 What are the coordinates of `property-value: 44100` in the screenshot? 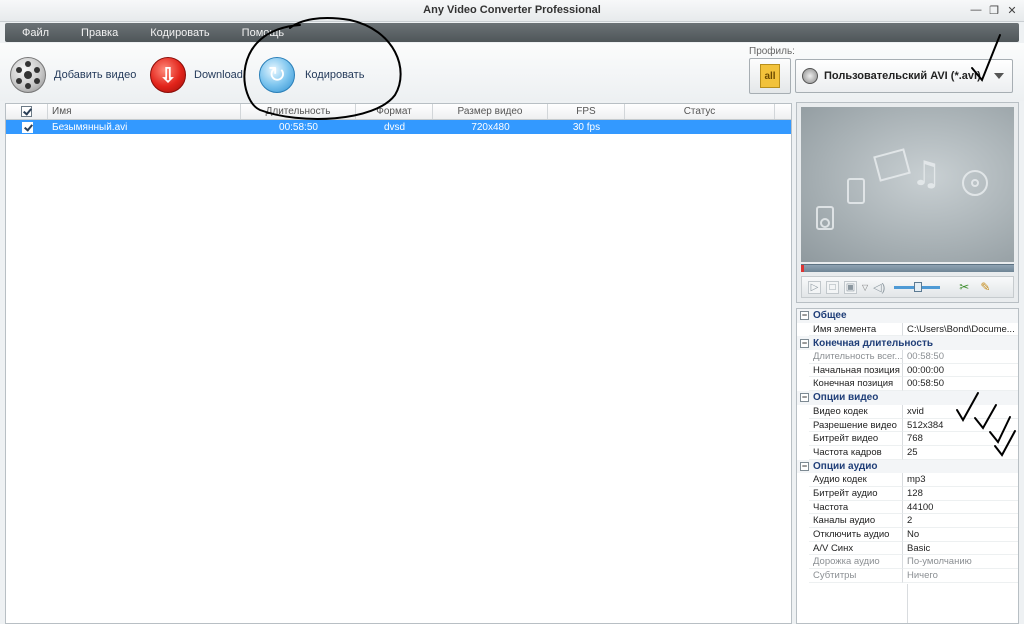 It's located at (960, 508).